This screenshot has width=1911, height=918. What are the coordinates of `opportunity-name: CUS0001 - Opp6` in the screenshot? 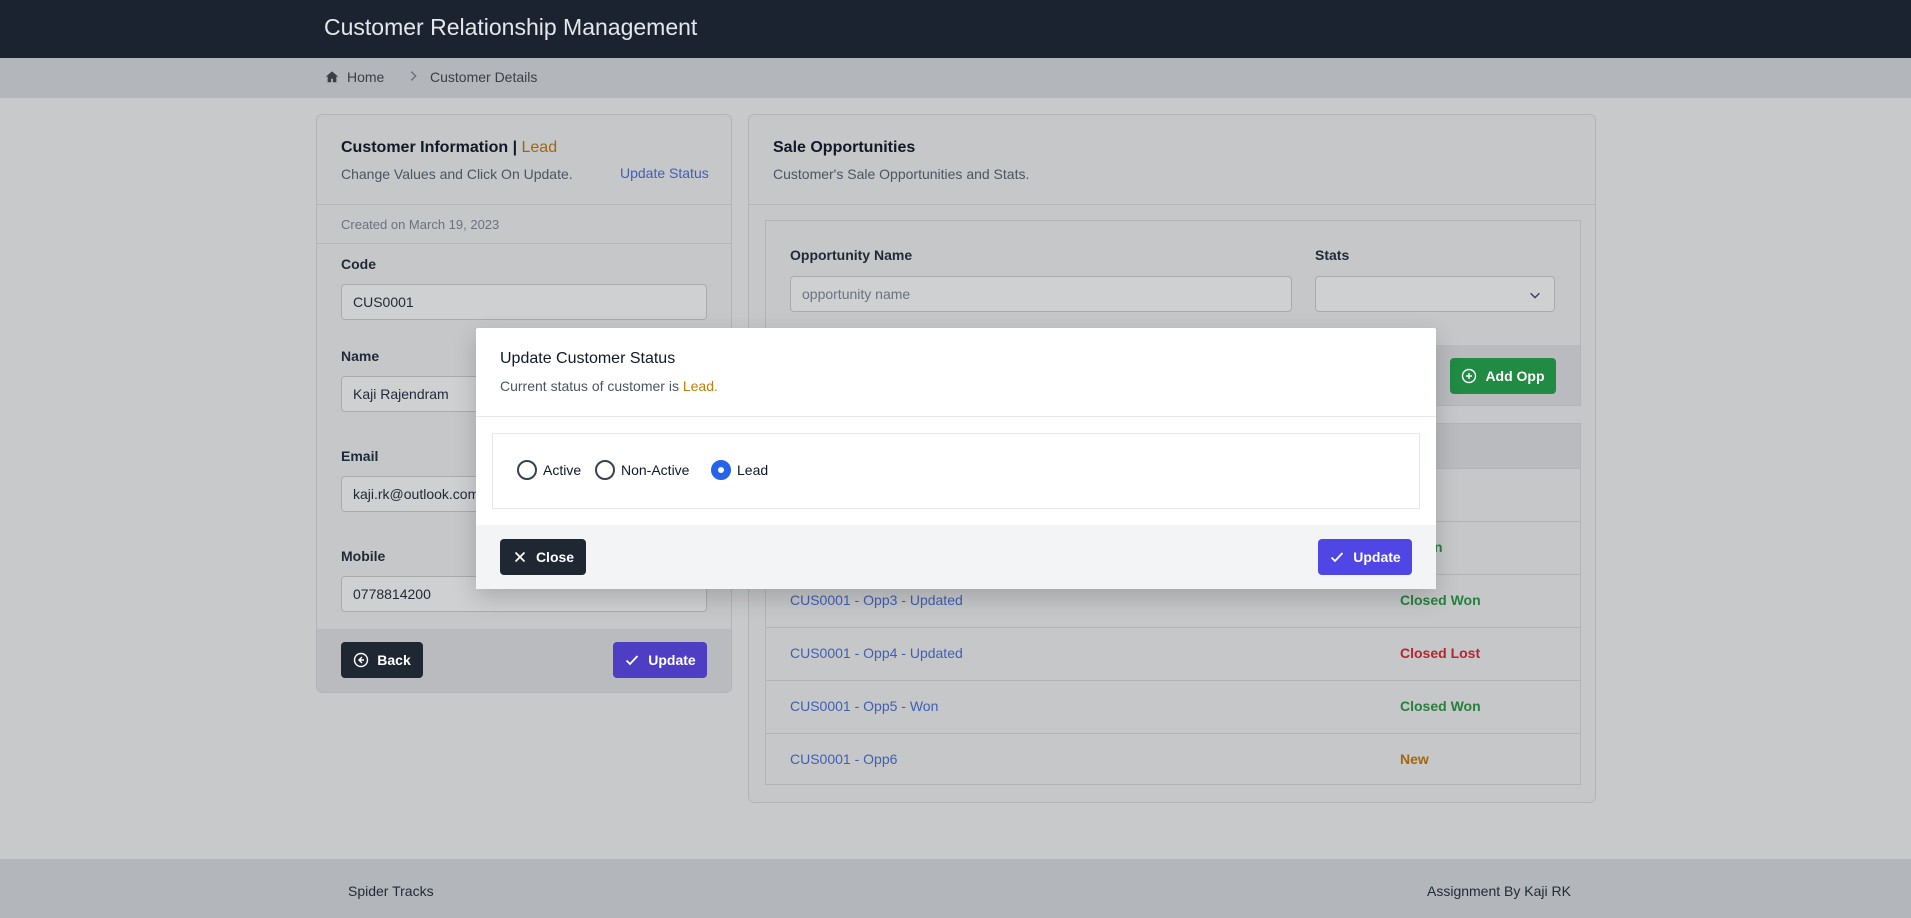 It's located at (843, 759).